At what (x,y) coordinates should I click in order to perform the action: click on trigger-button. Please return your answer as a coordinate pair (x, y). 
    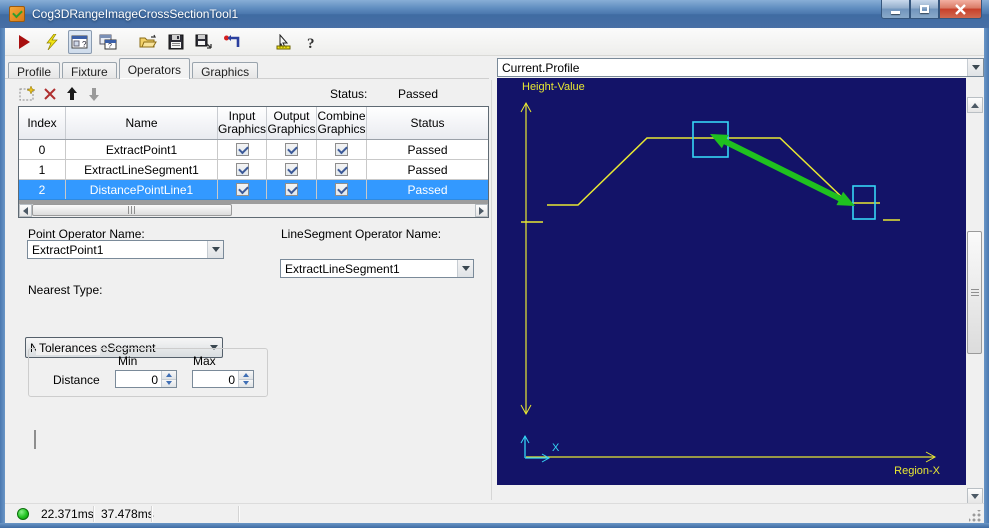
    Looking at the image, I should click on (52, 42).